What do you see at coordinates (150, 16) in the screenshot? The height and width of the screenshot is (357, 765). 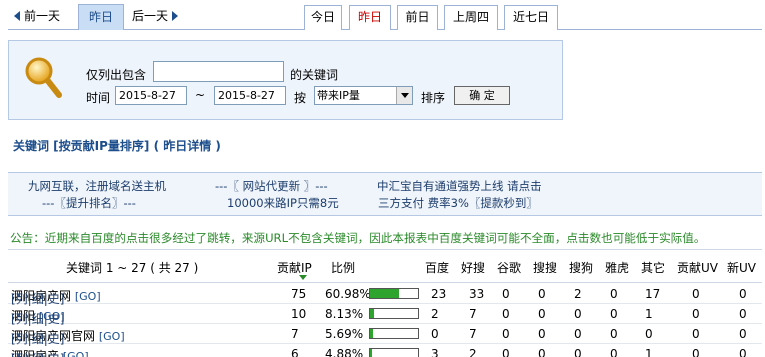 I see `next-day-label: 后一天` at bounding box center [150, 16].